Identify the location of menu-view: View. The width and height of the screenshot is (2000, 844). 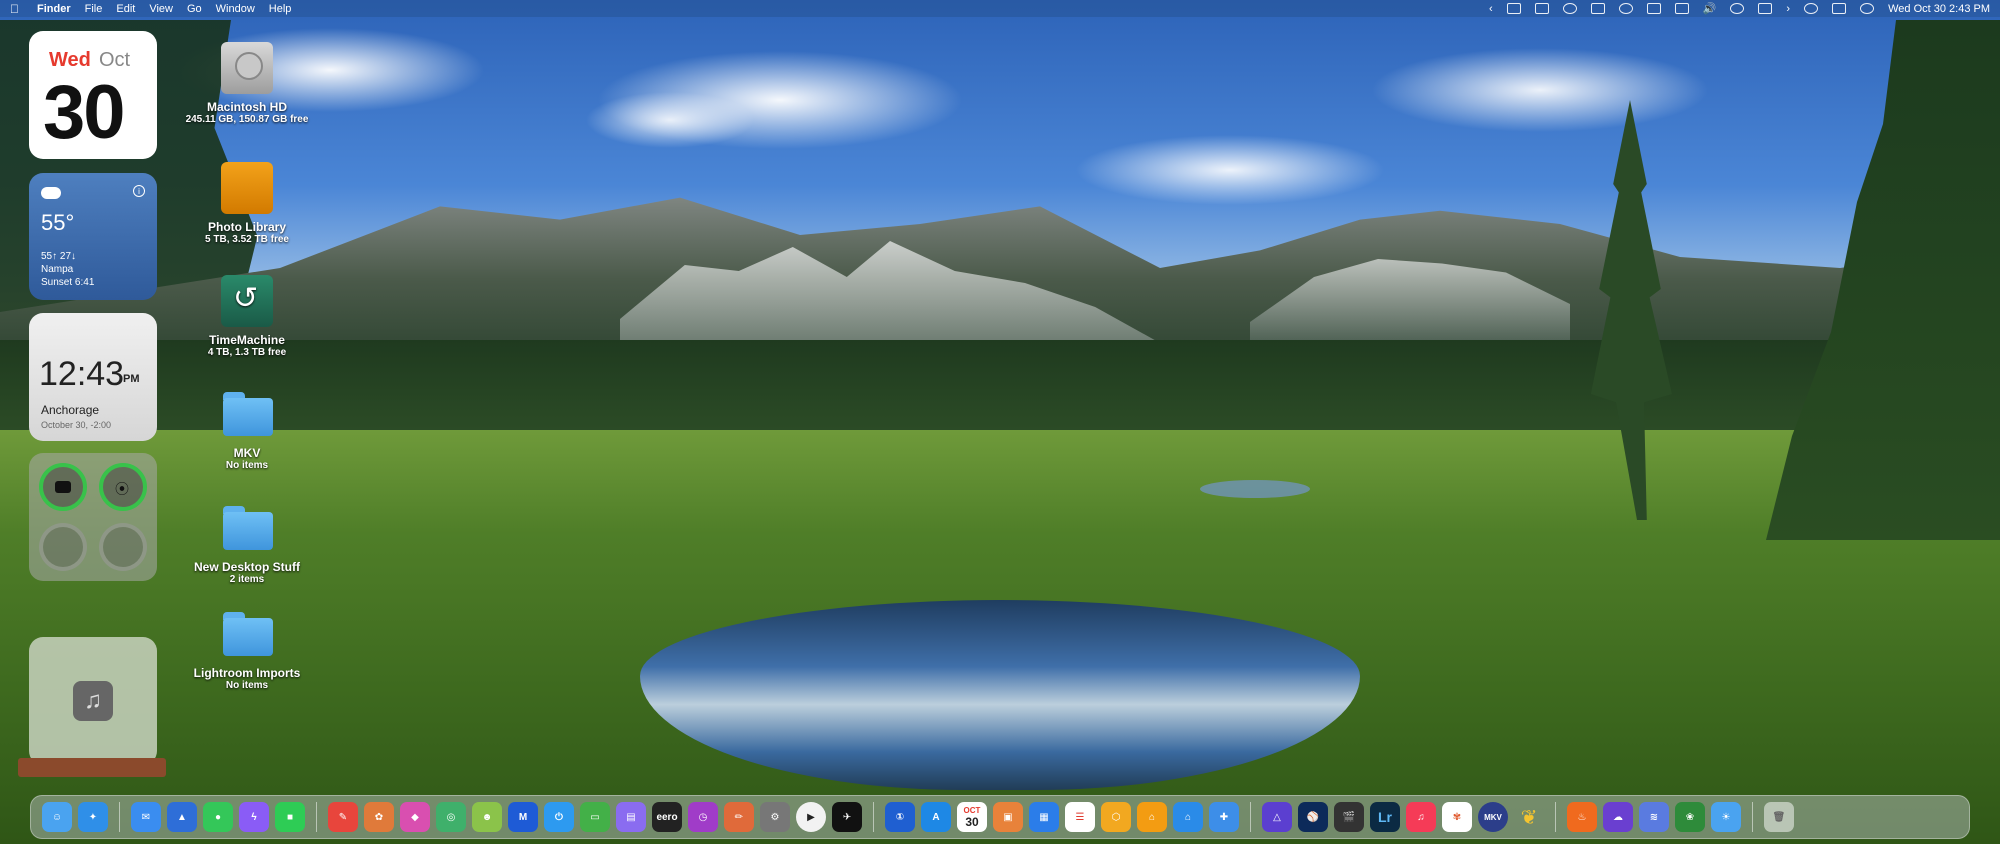
(161, 9).